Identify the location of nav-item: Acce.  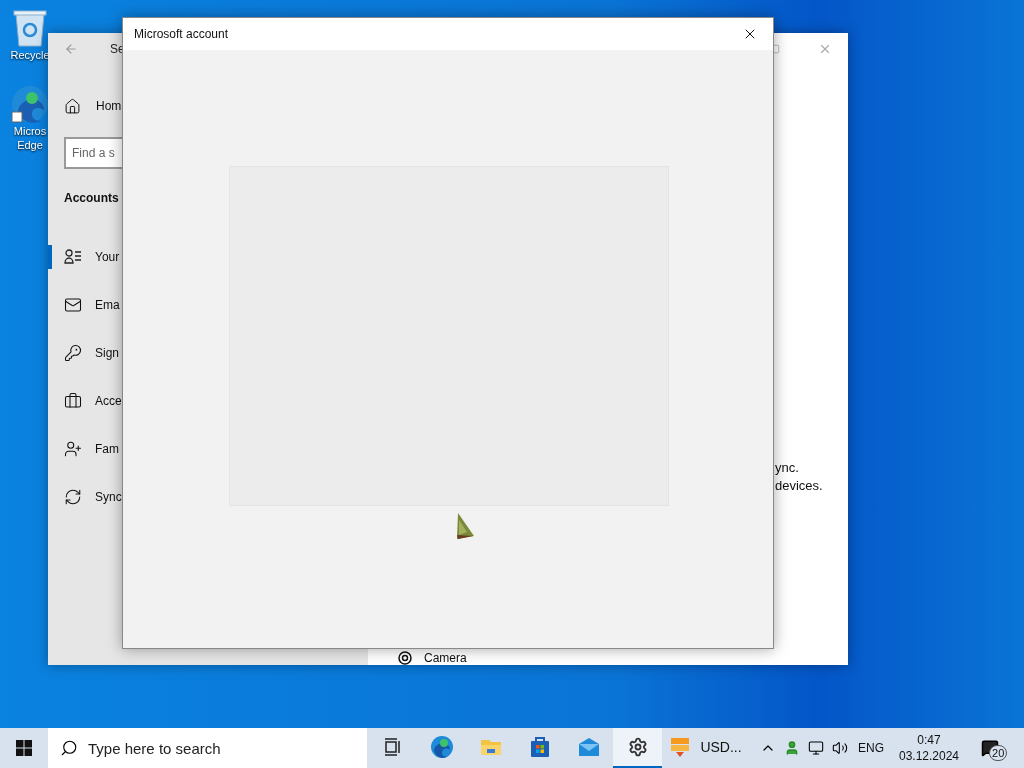
(85, 401).